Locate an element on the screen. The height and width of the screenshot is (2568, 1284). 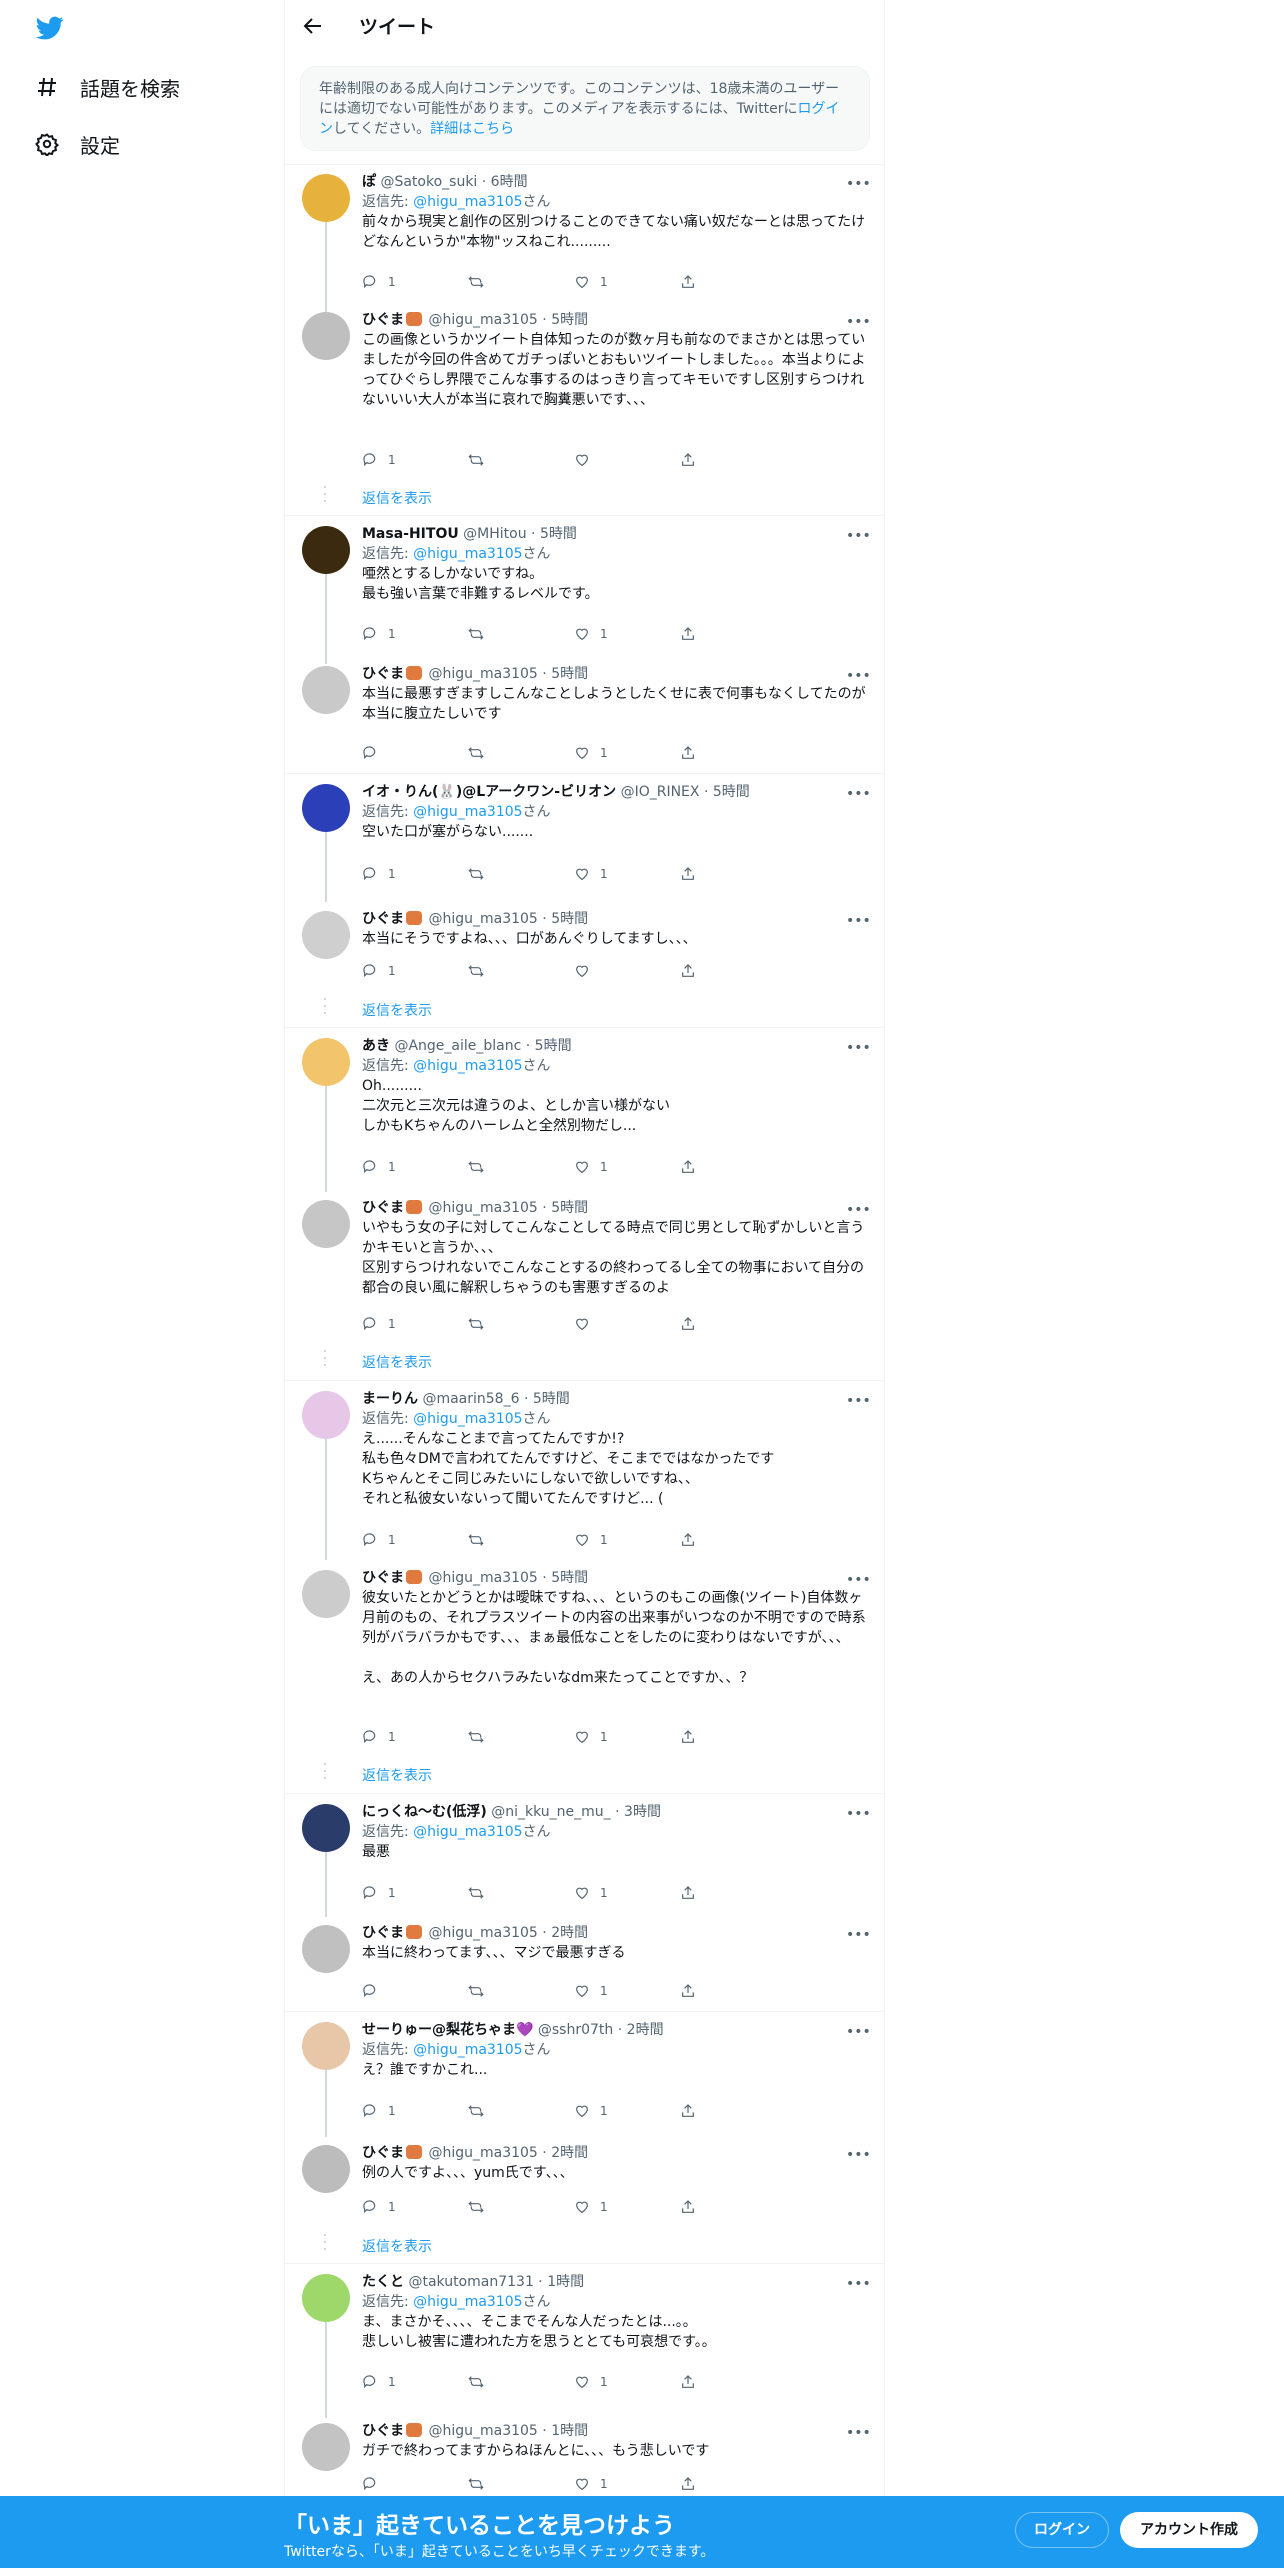
handle: @takutoman7131 is located at coordinates (470, 2282).